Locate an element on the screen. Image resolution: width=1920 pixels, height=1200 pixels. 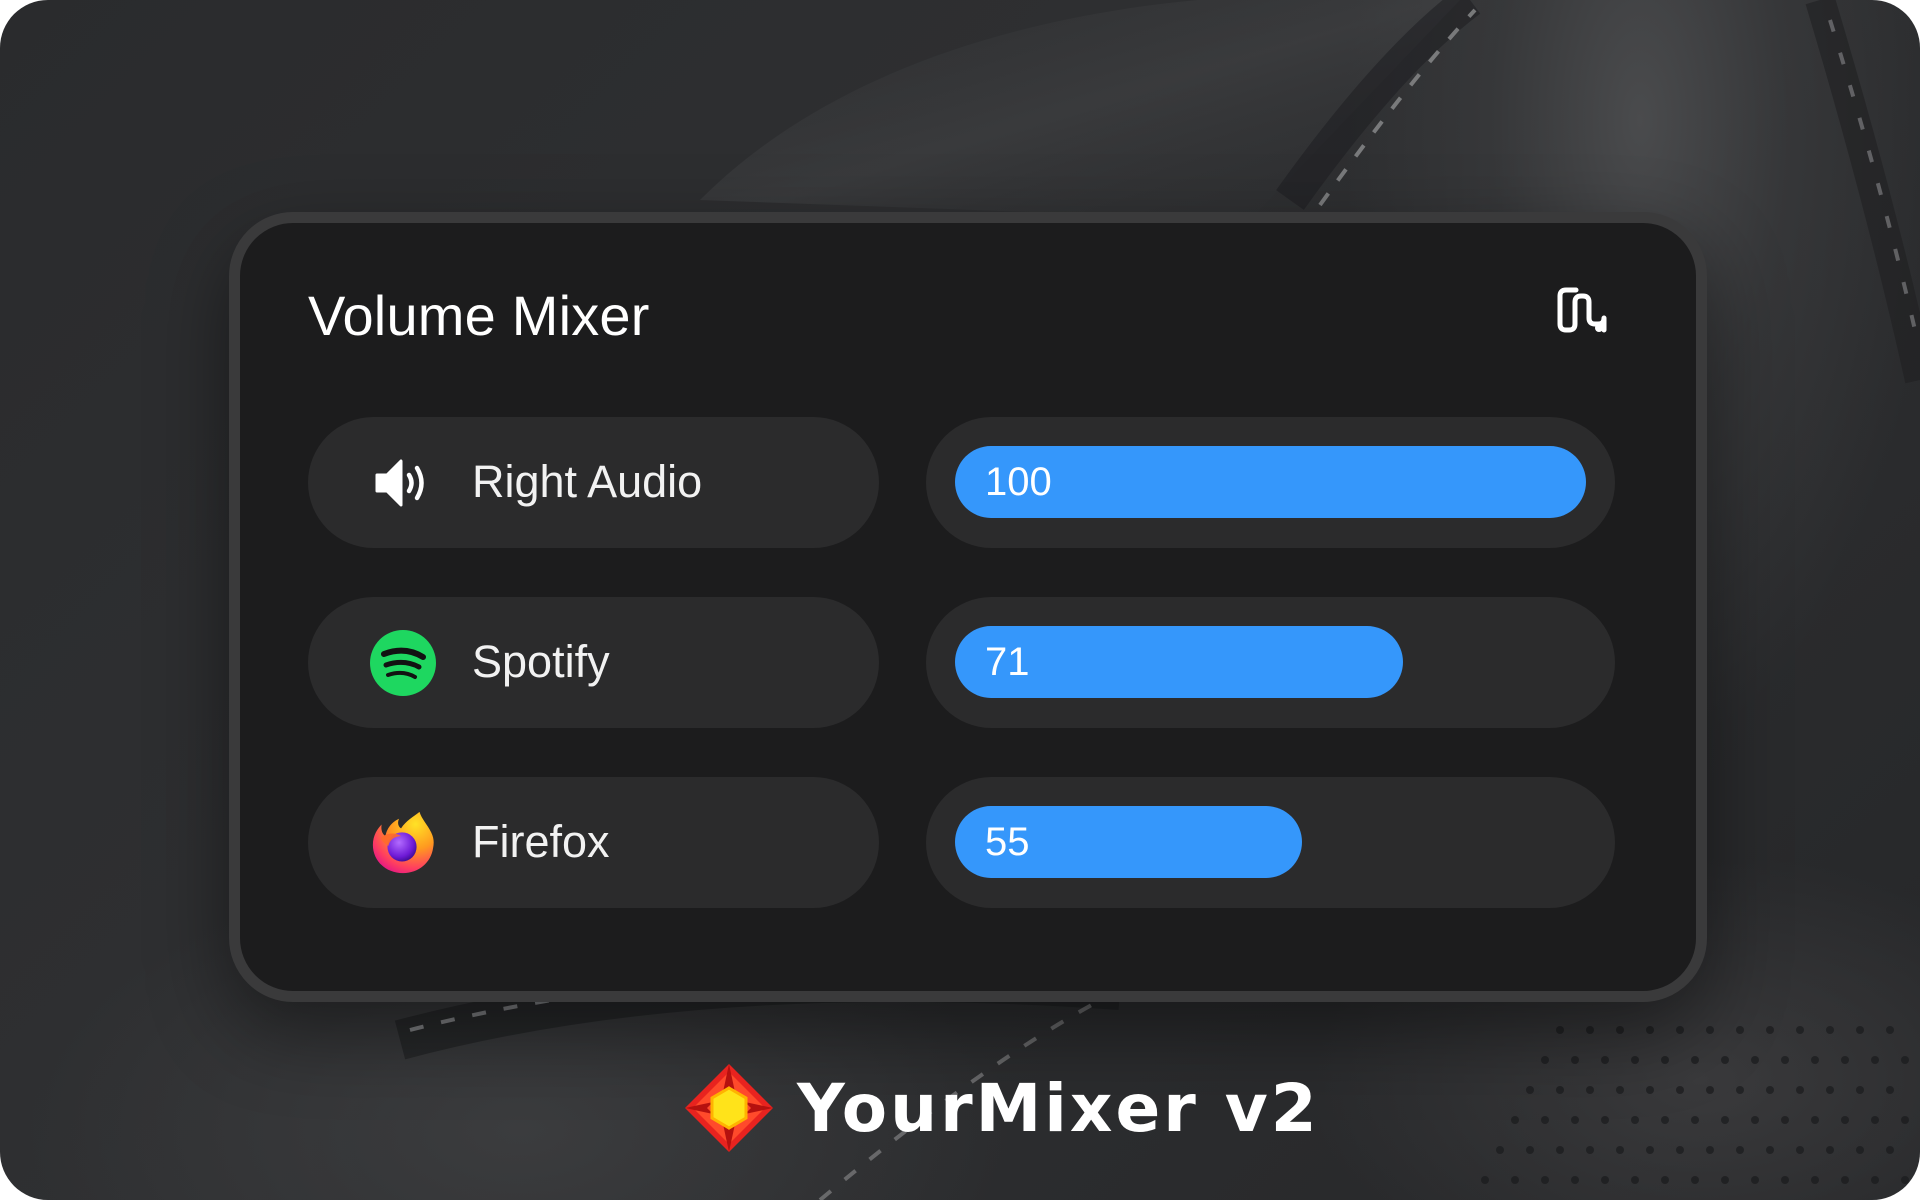
volume-slider-spotify: 71 is located at coordinates (1270, 662).